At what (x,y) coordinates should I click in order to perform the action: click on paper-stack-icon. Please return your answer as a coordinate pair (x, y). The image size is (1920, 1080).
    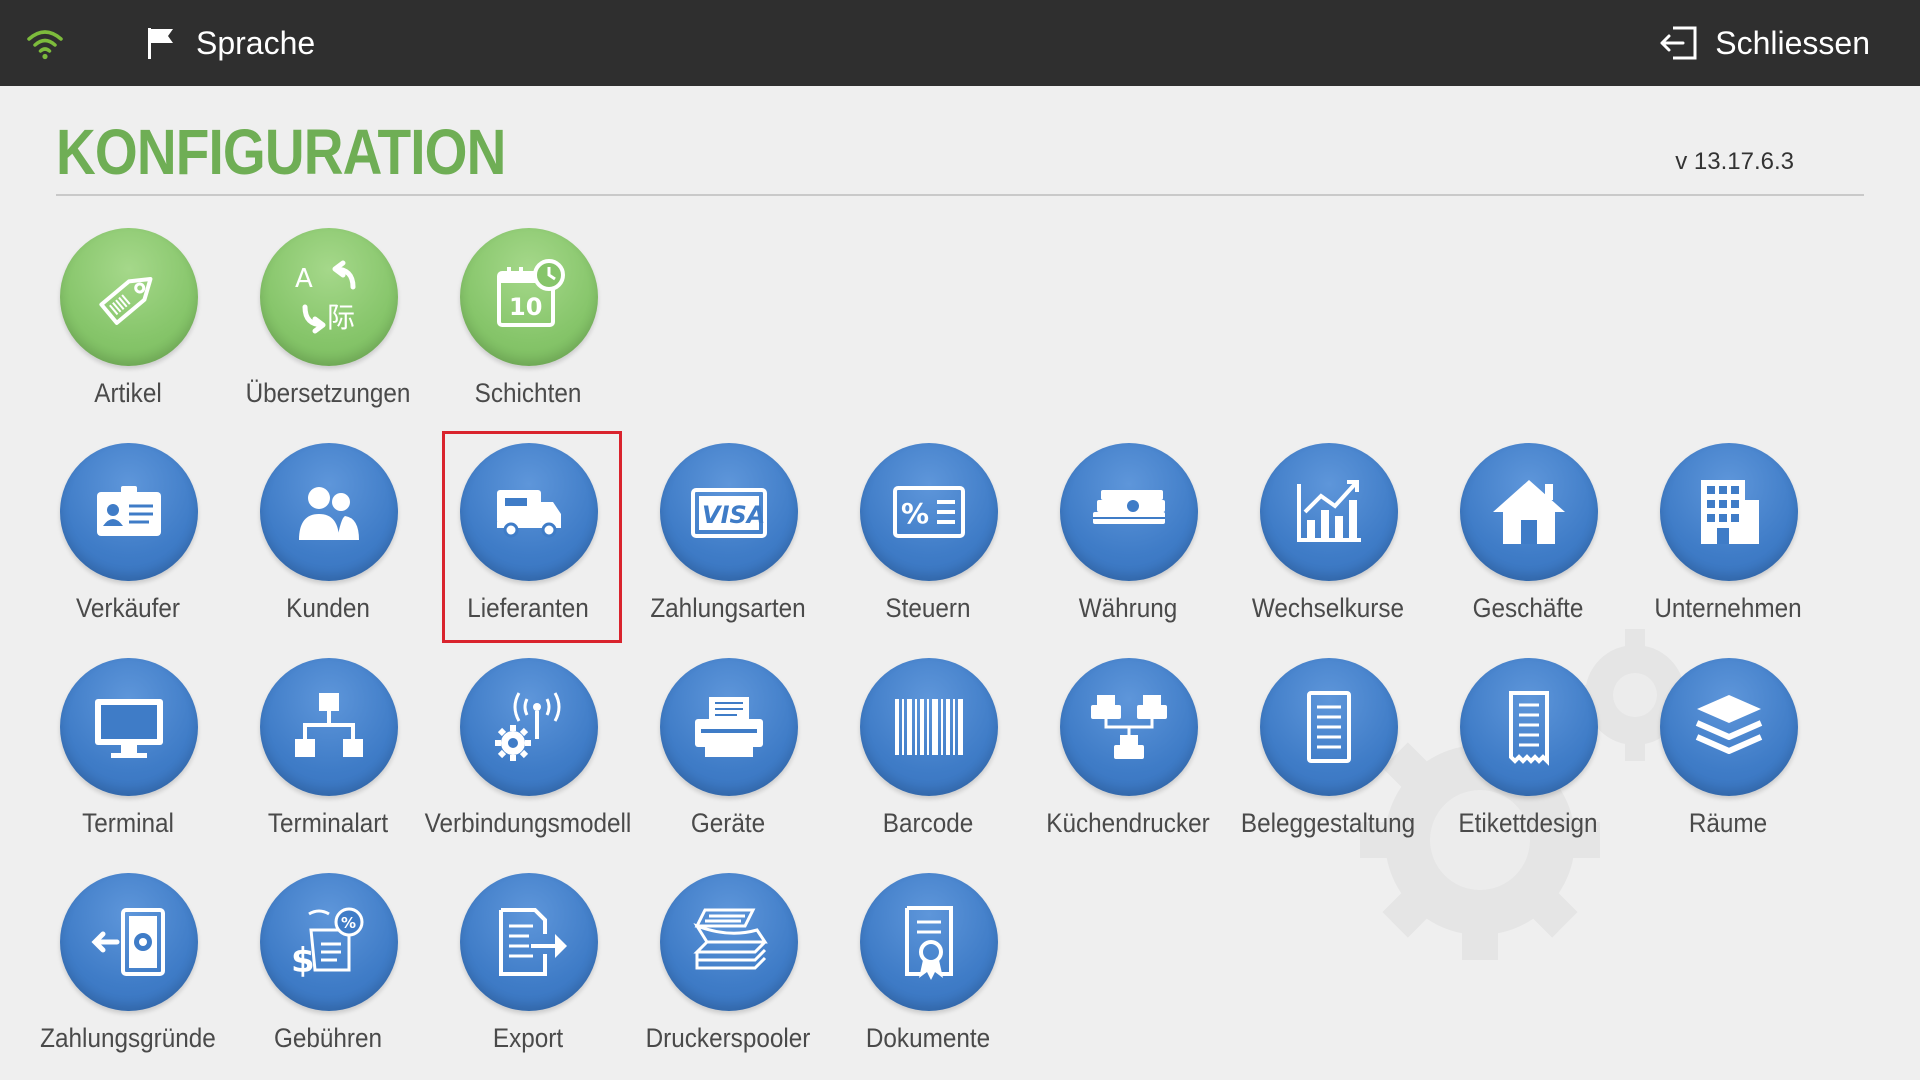
    Looking at the image, I should click on (729, 942).